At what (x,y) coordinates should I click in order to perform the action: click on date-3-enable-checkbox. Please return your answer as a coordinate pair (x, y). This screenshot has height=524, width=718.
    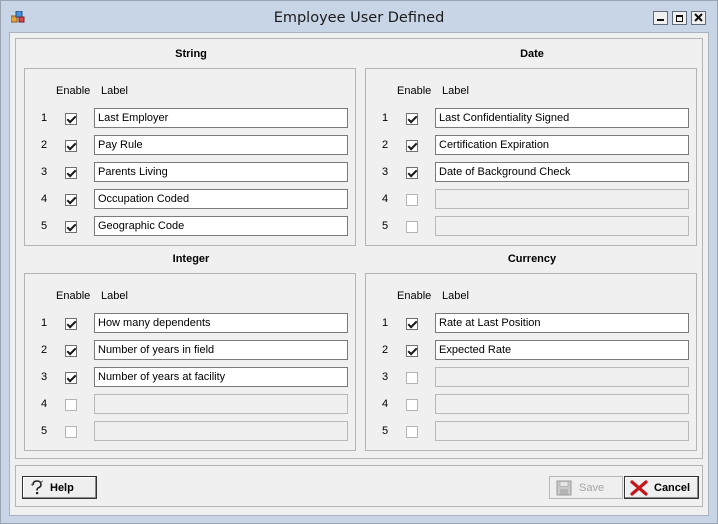
    Looking at the image, I should click on (412, 173).